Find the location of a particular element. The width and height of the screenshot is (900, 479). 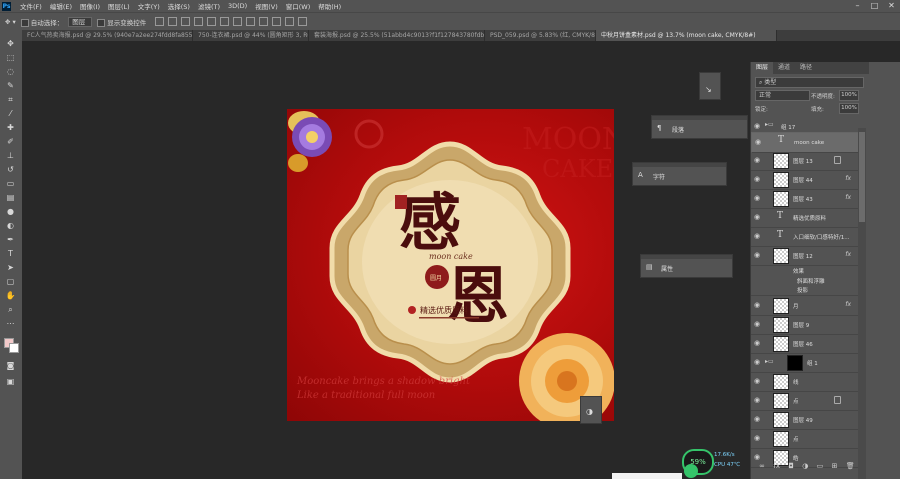

effect-drop-shadow: 投影 is located at coordinates (802, 290).